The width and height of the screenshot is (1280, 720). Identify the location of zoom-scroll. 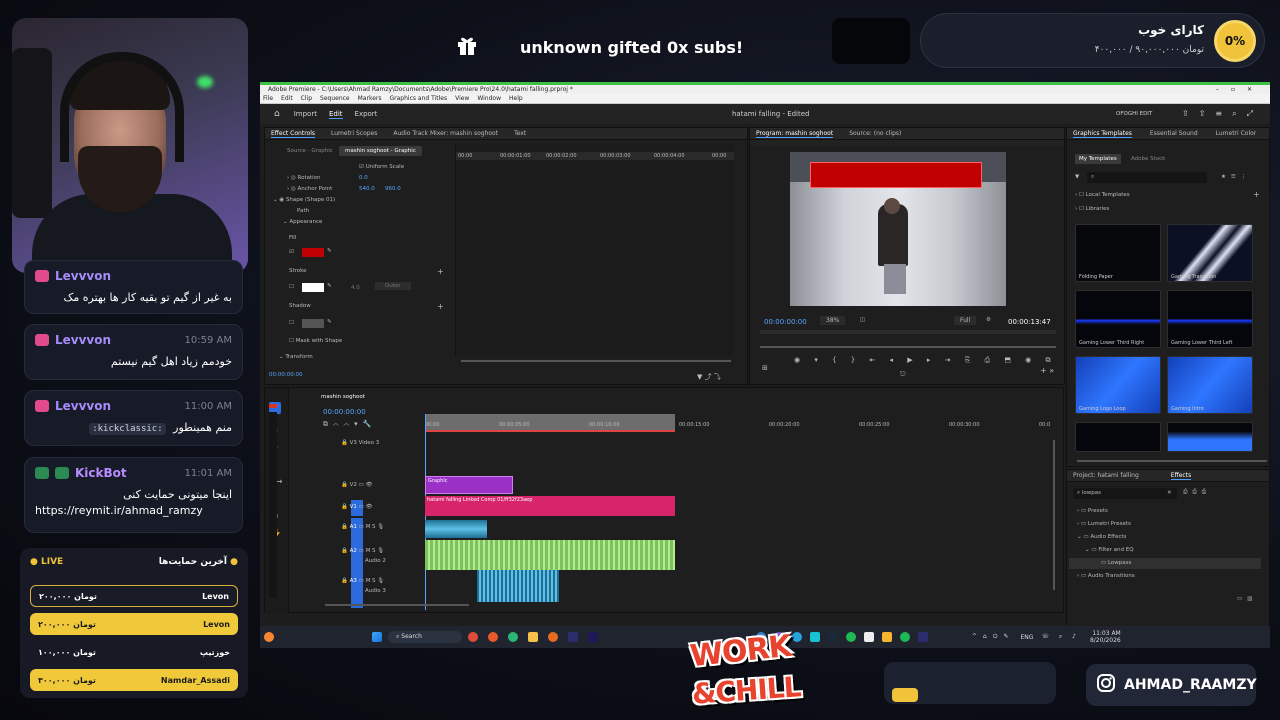
(908, 347).